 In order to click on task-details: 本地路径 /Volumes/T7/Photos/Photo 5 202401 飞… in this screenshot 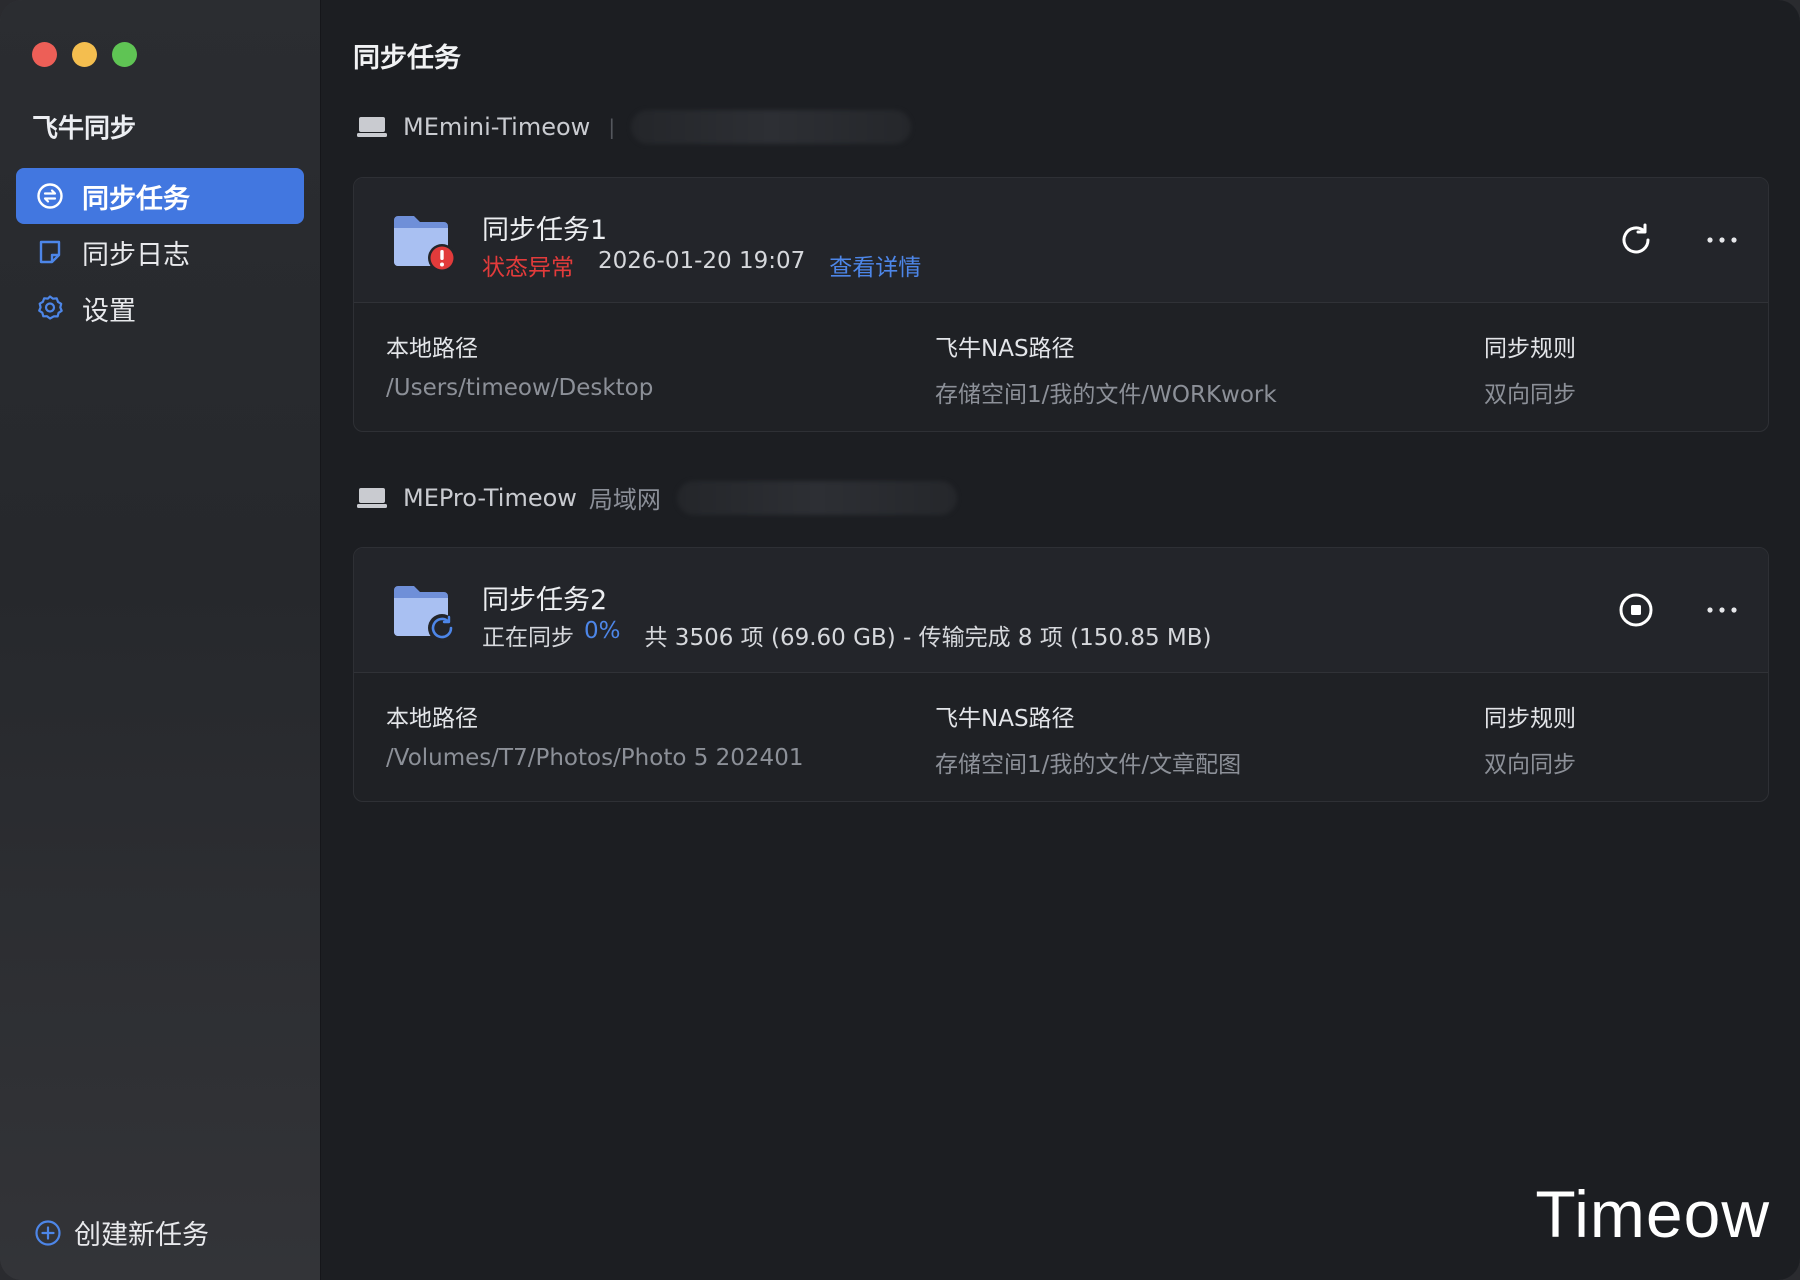, I will do `click(1061, 737)`.